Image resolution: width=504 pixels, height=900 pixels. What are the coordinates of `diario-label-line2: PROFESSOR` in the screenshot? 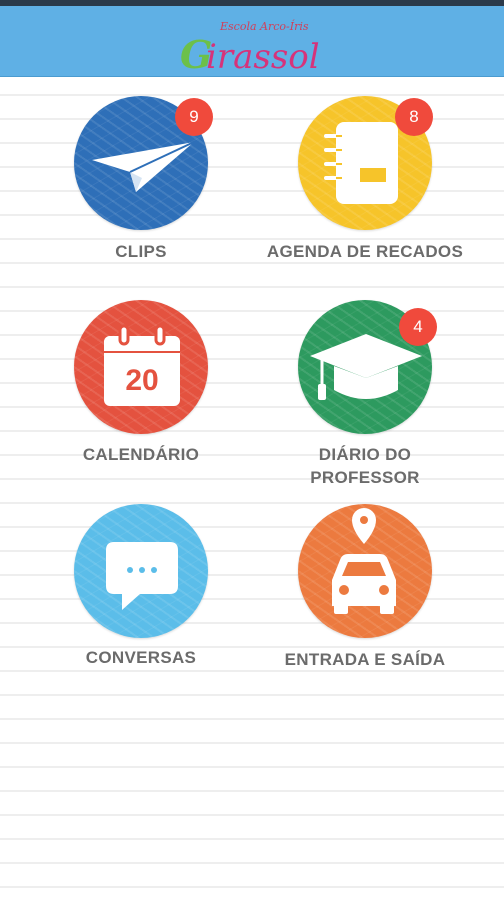 It's located at (365, 477).